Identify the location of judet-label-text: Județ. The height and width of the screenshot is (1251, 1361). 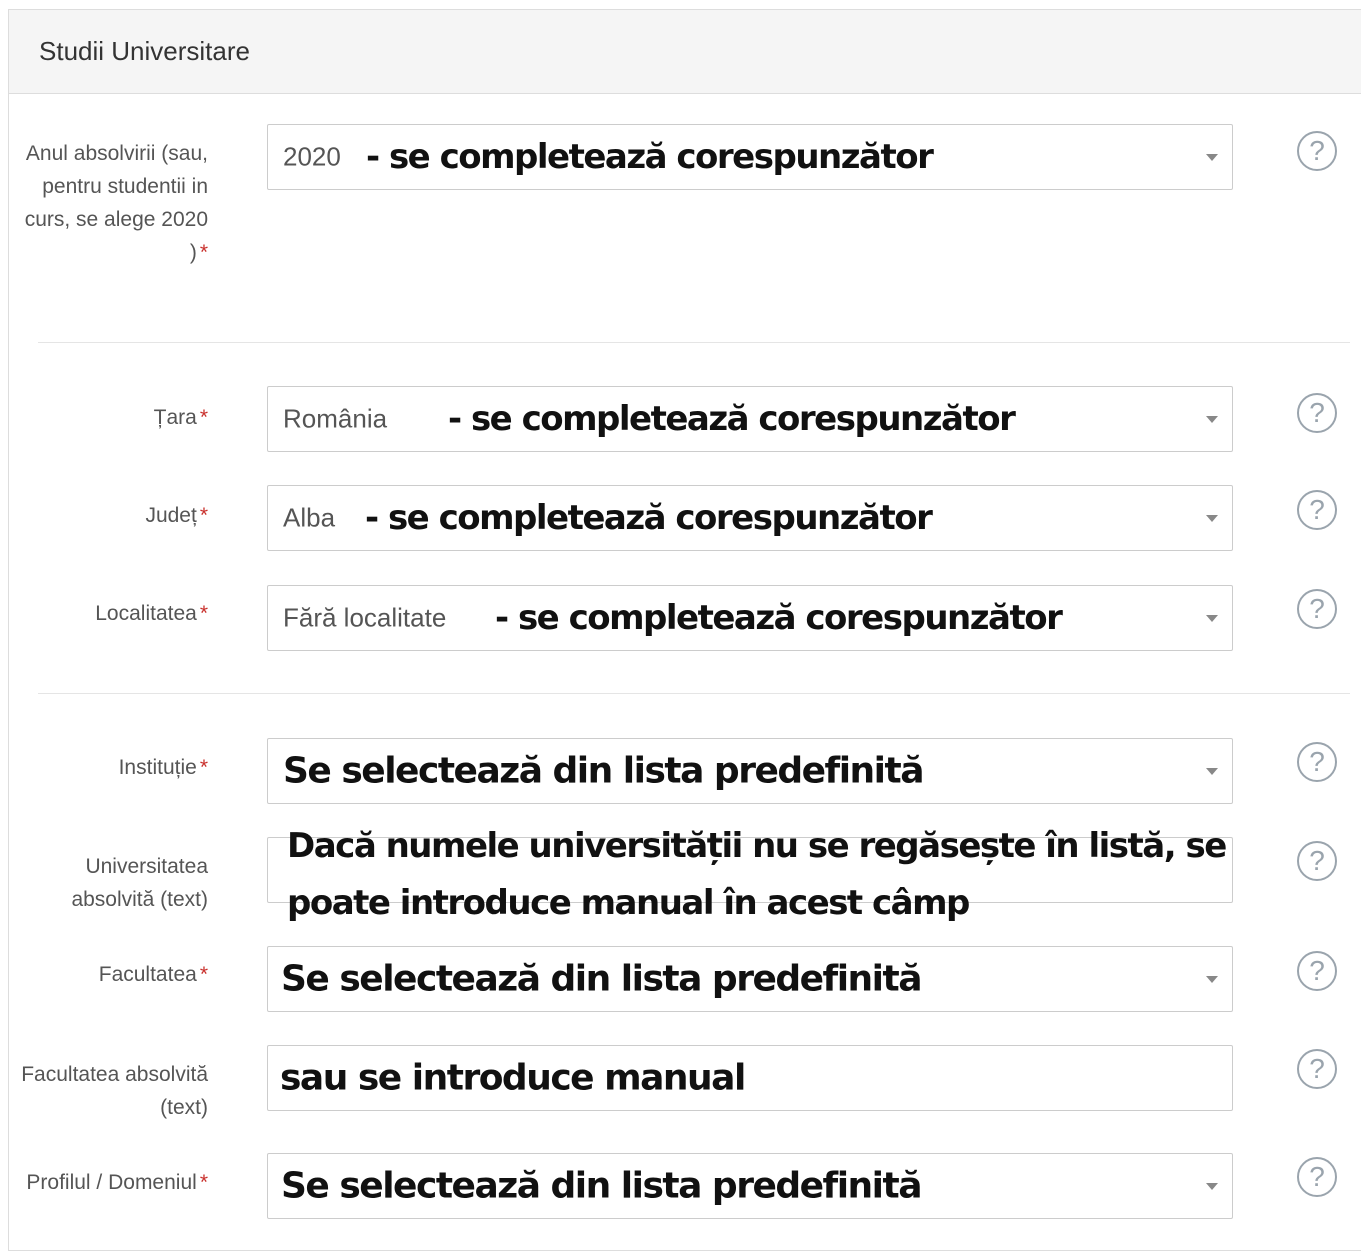
(171, 515).